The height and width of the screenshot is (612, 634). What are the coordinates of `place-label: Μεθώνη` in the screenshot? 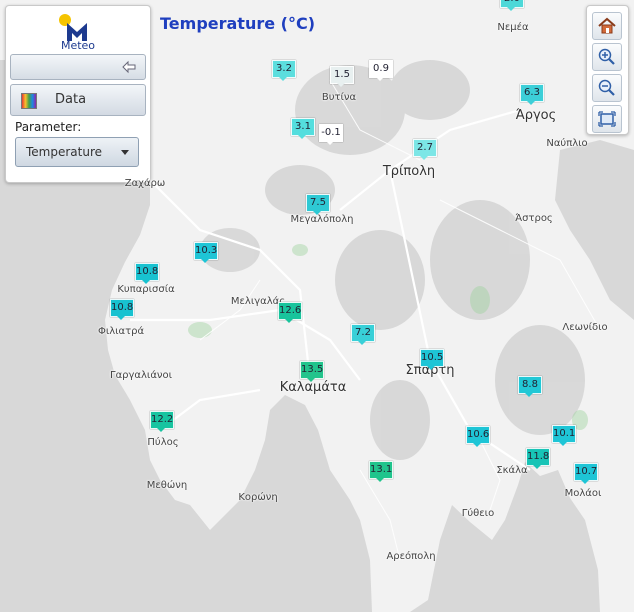 It's located at (167, 485).